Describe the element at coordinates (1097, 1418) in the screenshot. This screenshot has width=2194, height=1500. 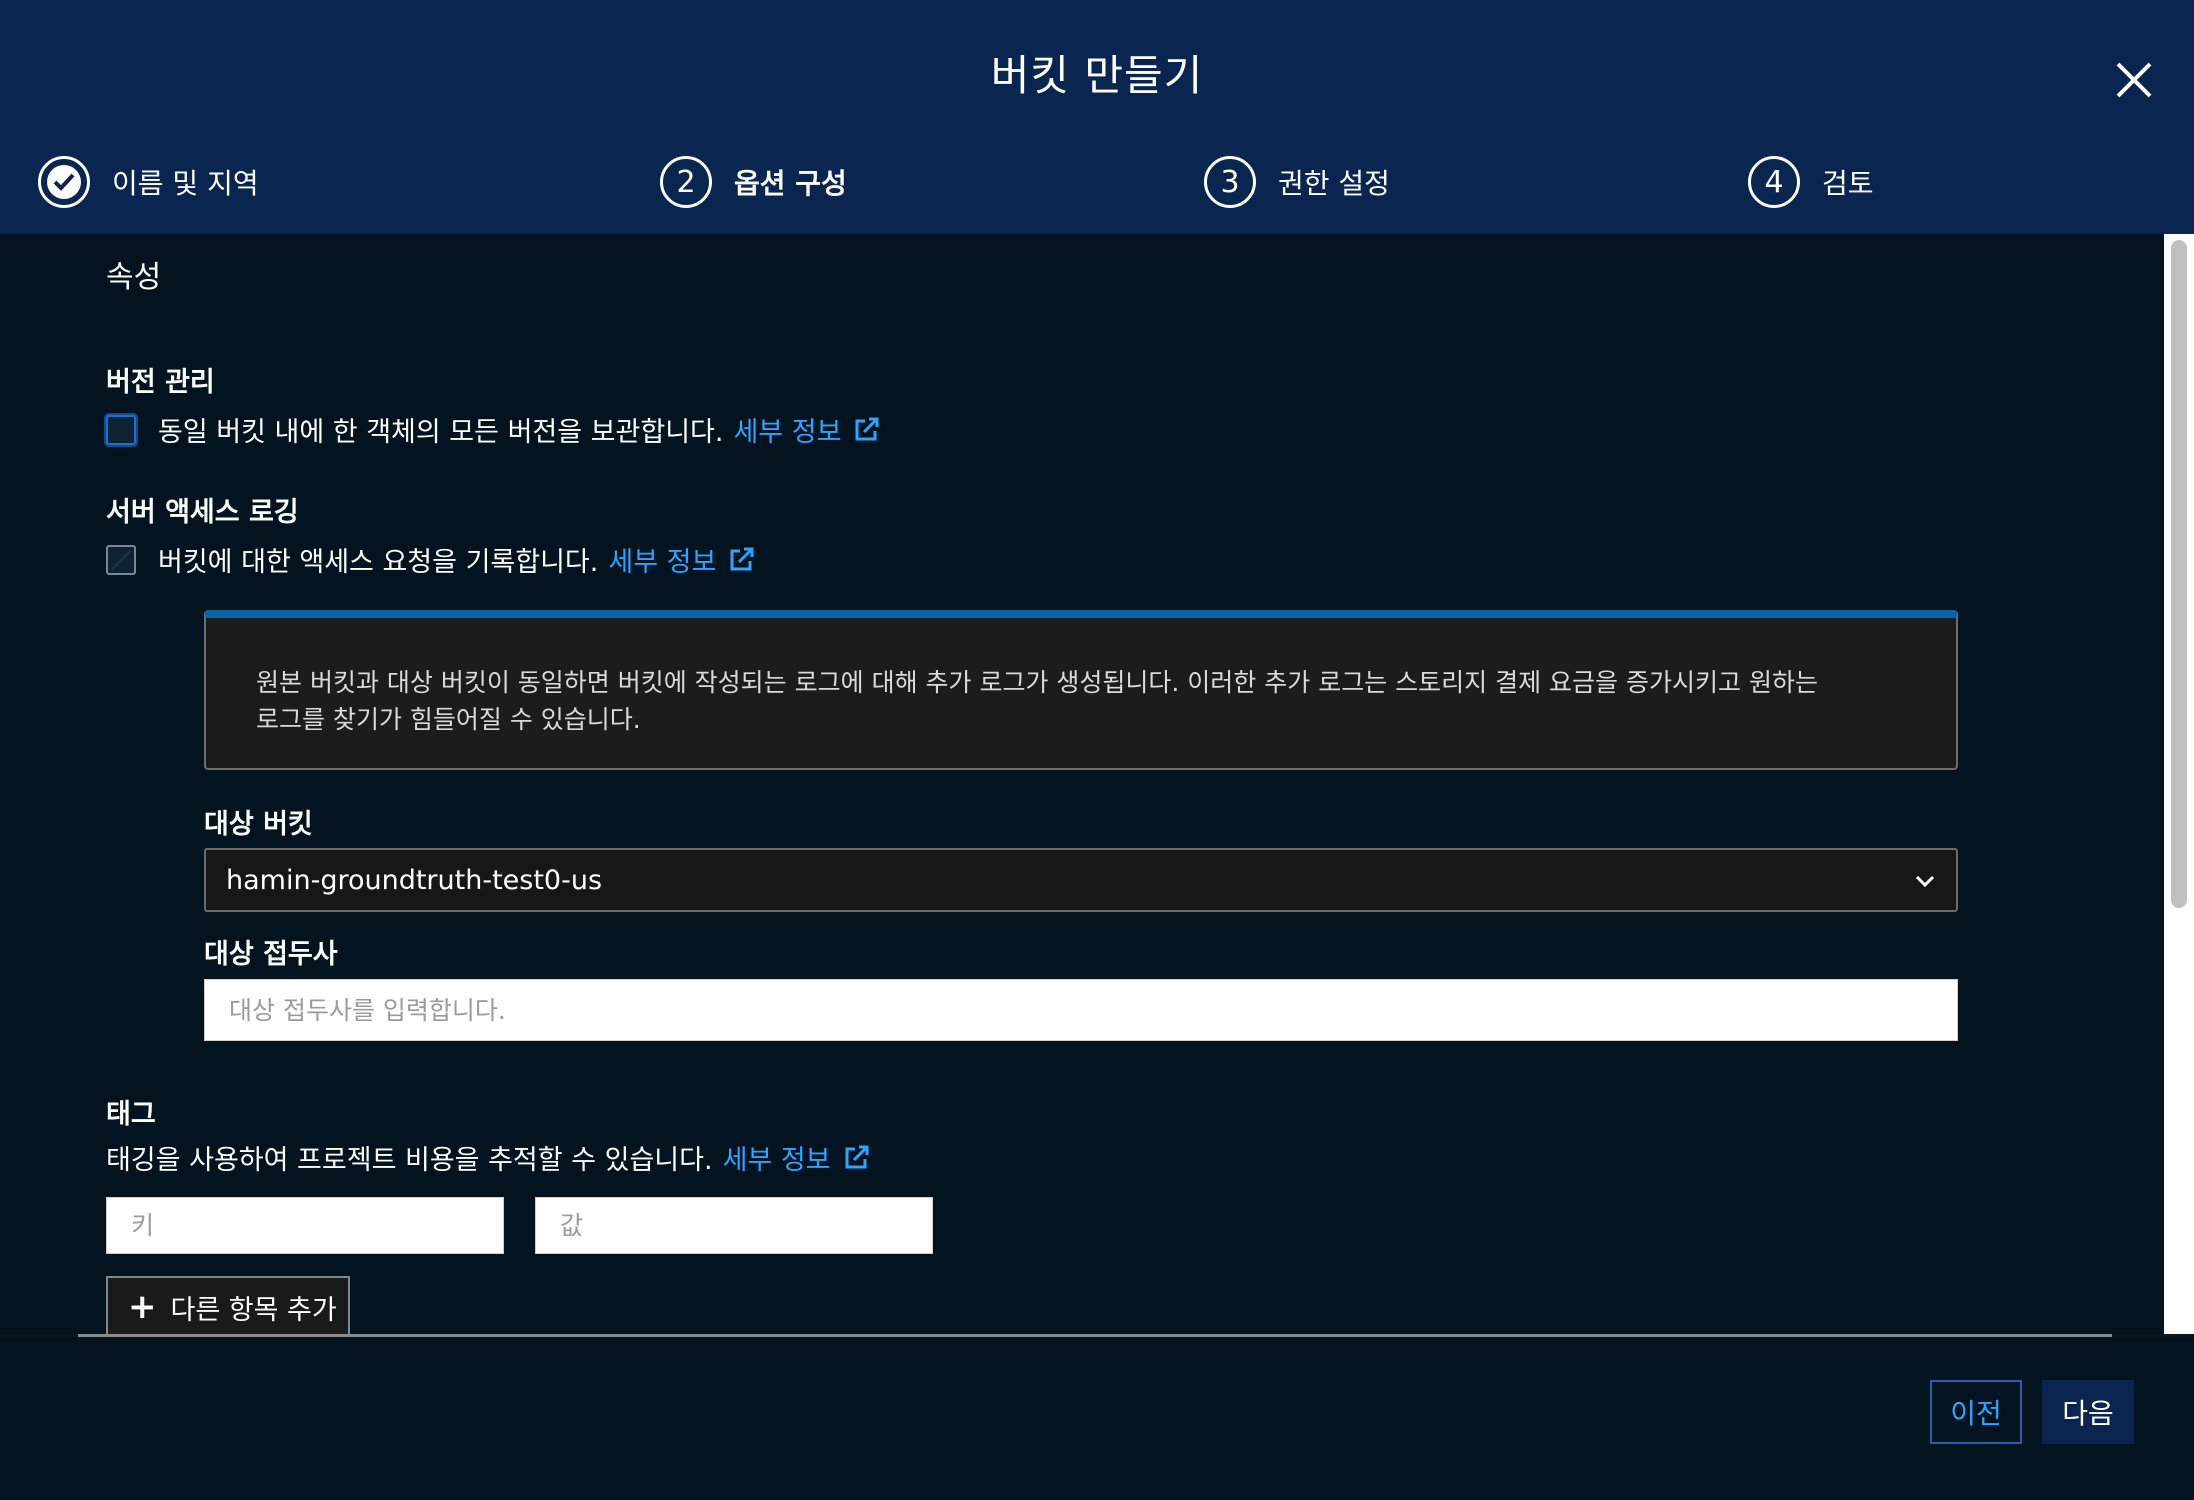
I see `modal-footer` at that location.